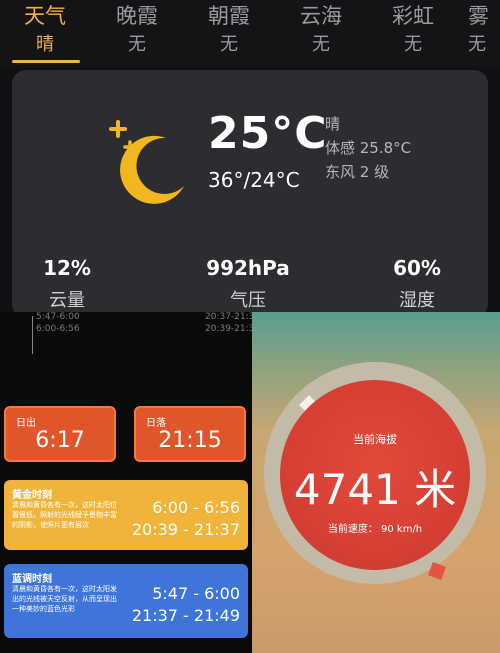 This screenshot has width=500, height=653. What do you see at coordinates (248, 300) in the screenshot?
I see `pressure-label: 气压` at bounding box center [248, 300].